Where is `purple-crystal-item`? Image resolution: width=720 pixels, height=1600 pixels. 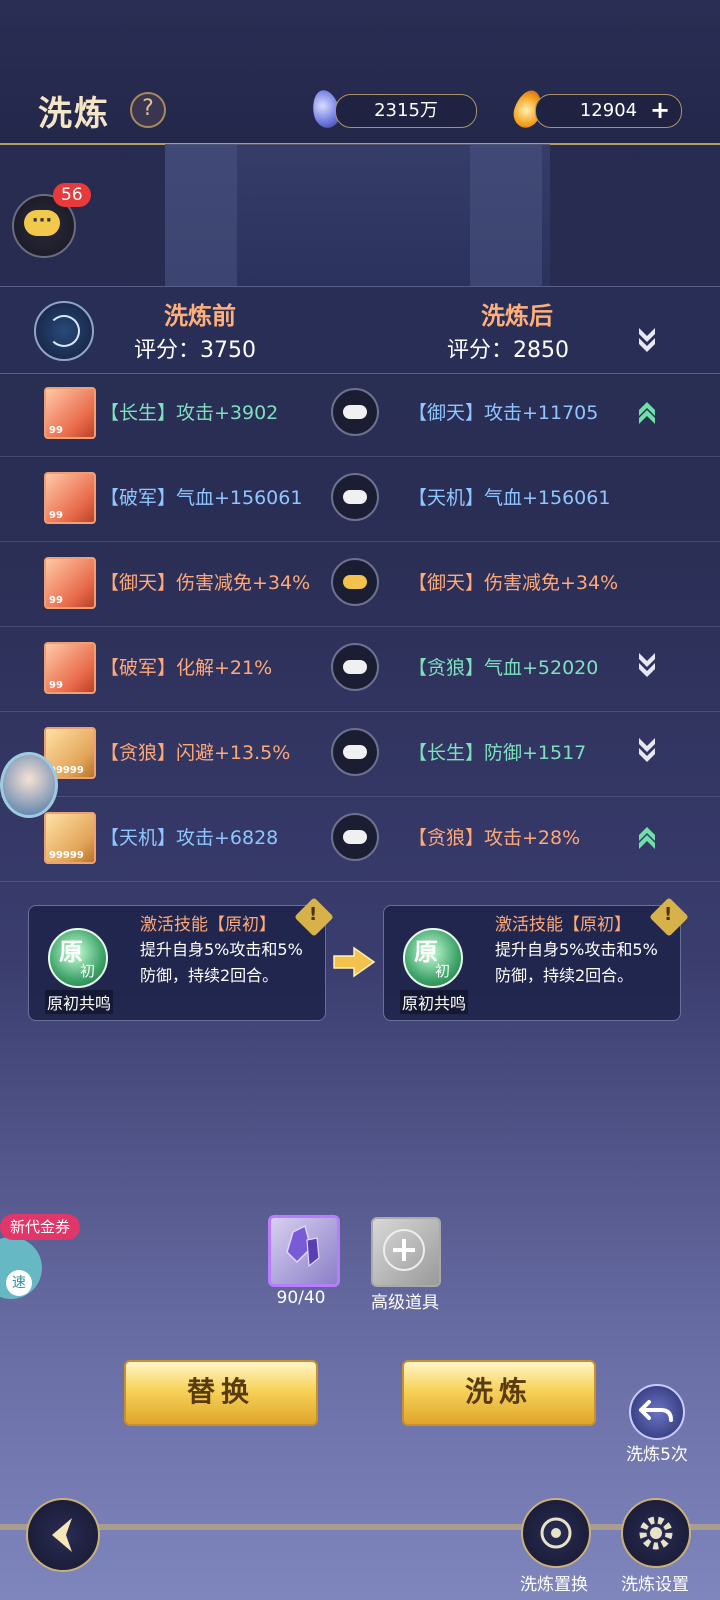 purple-crystal-item is located at coordinates (304, 1251).